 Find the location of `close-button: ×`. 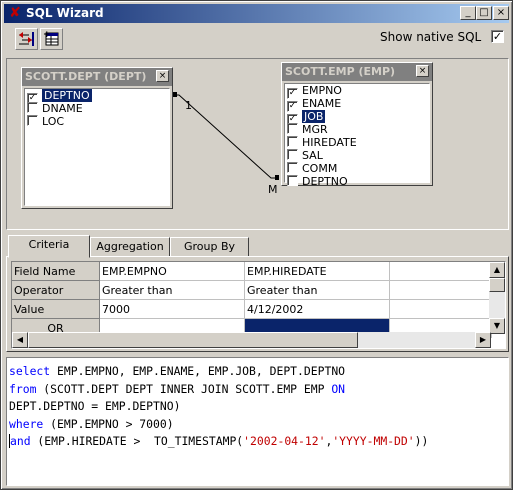

close-button: × is located at coordinates (501, 13).